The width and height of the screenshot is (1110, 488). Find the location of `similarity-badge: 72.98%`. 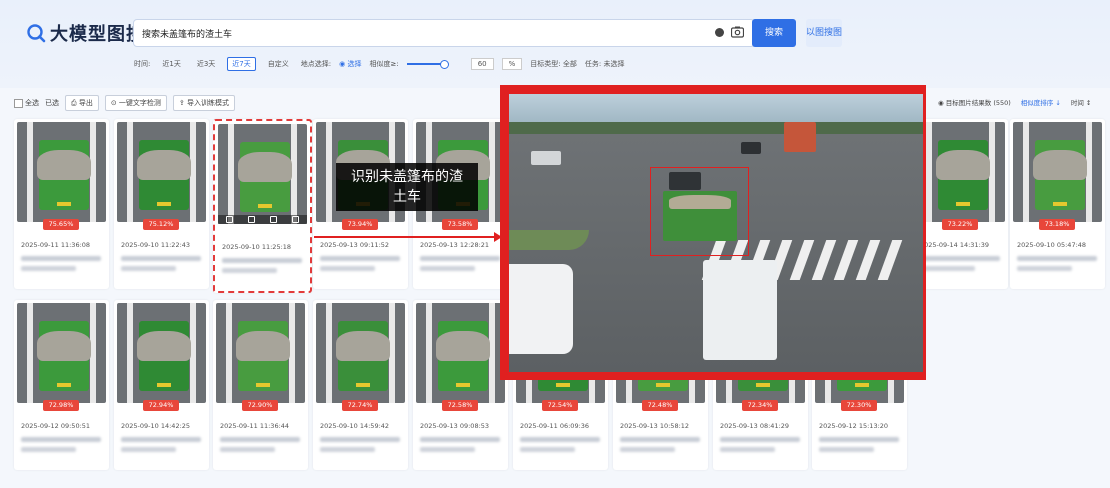

similarity-badge: 72.98% is located at coordinates (61, 405).